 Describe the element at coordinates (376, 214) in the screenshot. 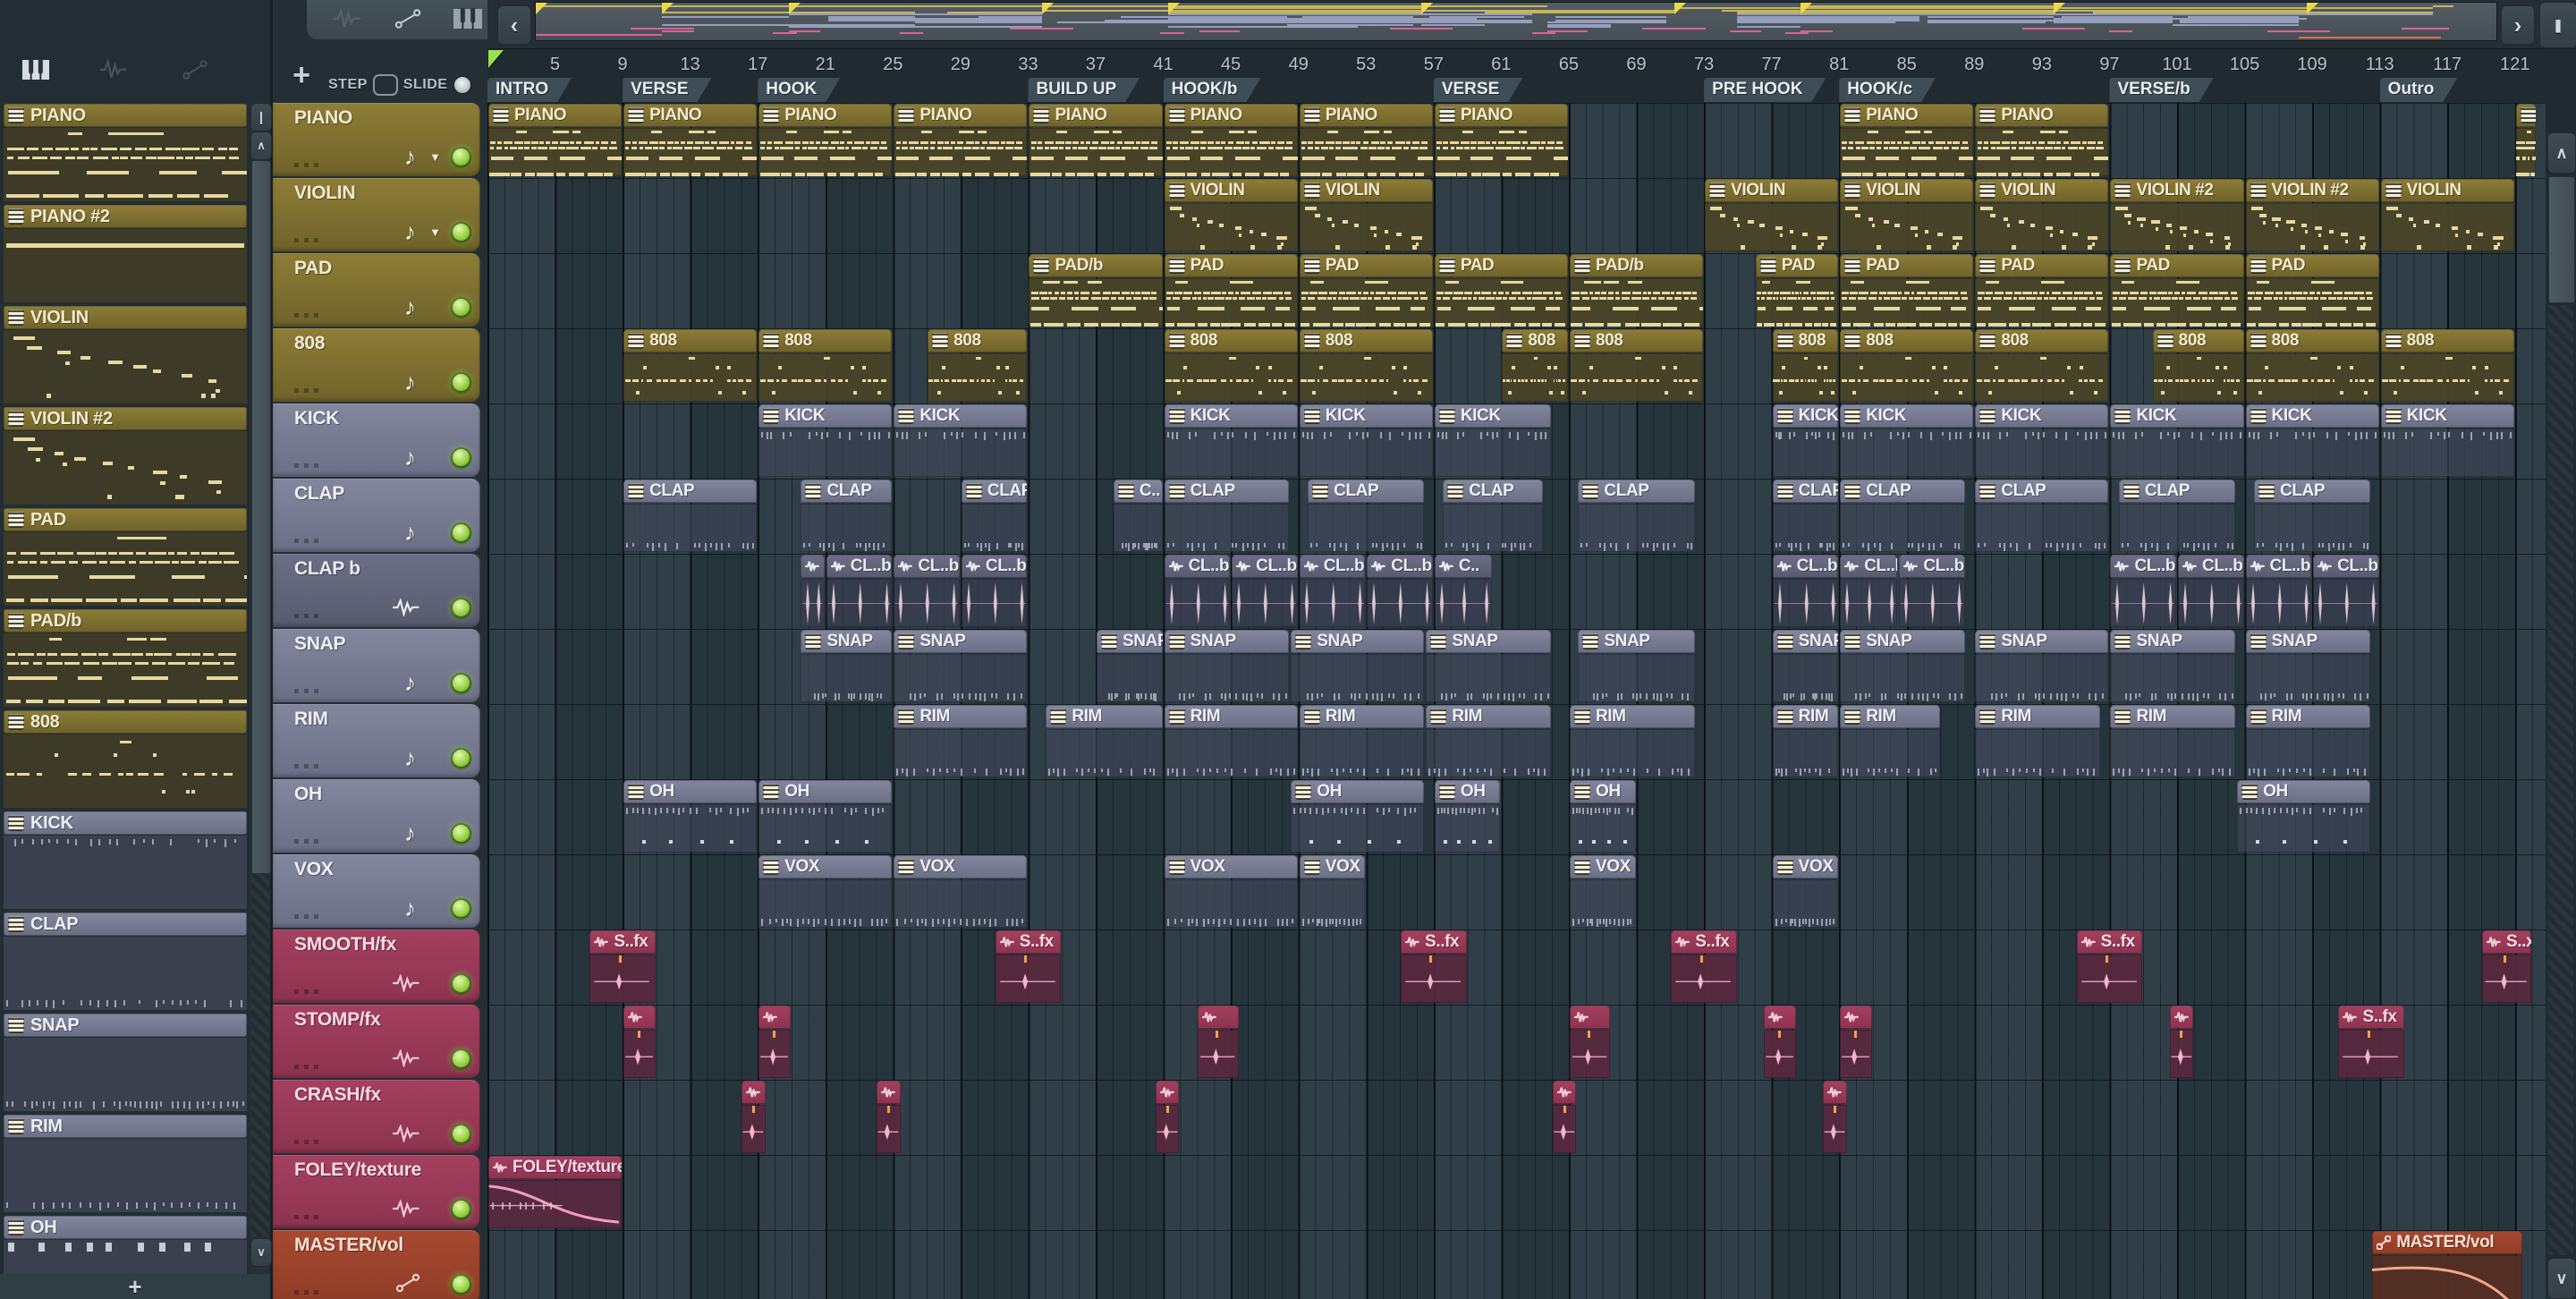

I see `track-header-VIOLIN: VIOLIN ♪ ▼` at that location.